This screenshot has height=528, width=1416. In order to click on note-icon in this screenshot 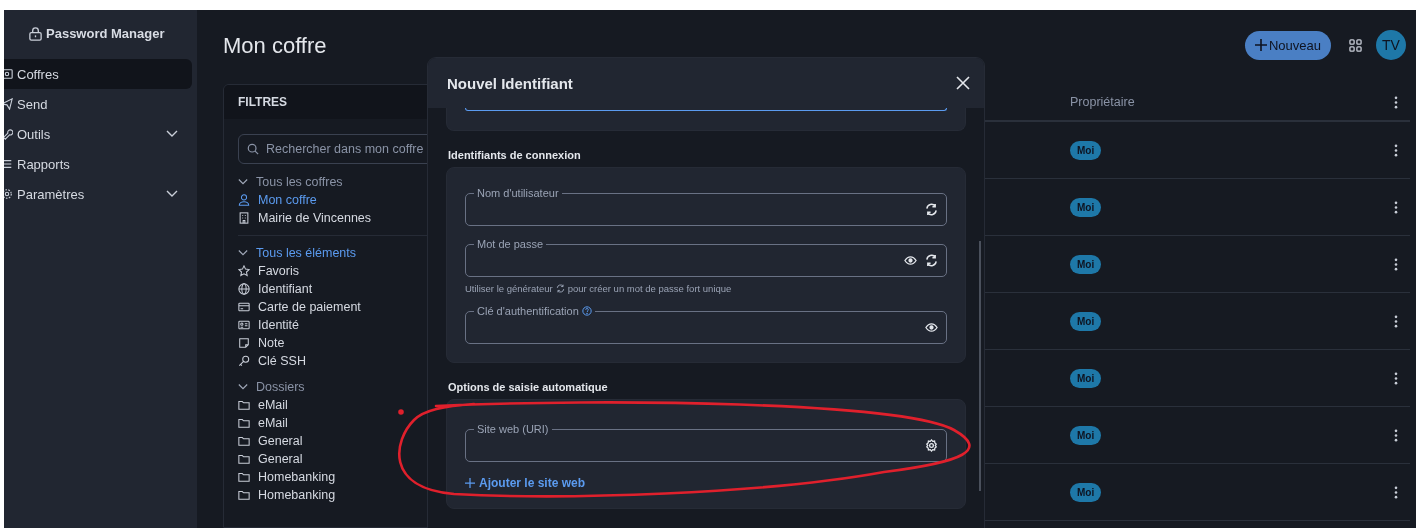, I will do `click(244, 343)`.